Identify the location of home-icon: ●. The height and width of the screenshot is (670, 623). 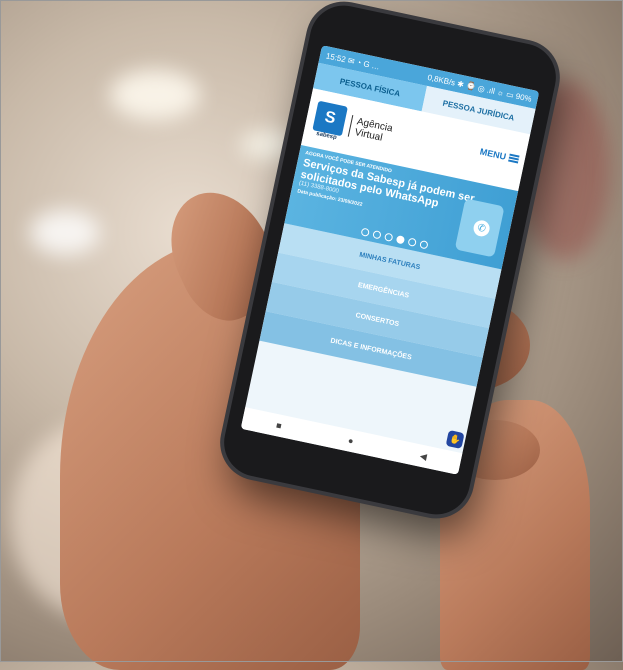
(350, 440).